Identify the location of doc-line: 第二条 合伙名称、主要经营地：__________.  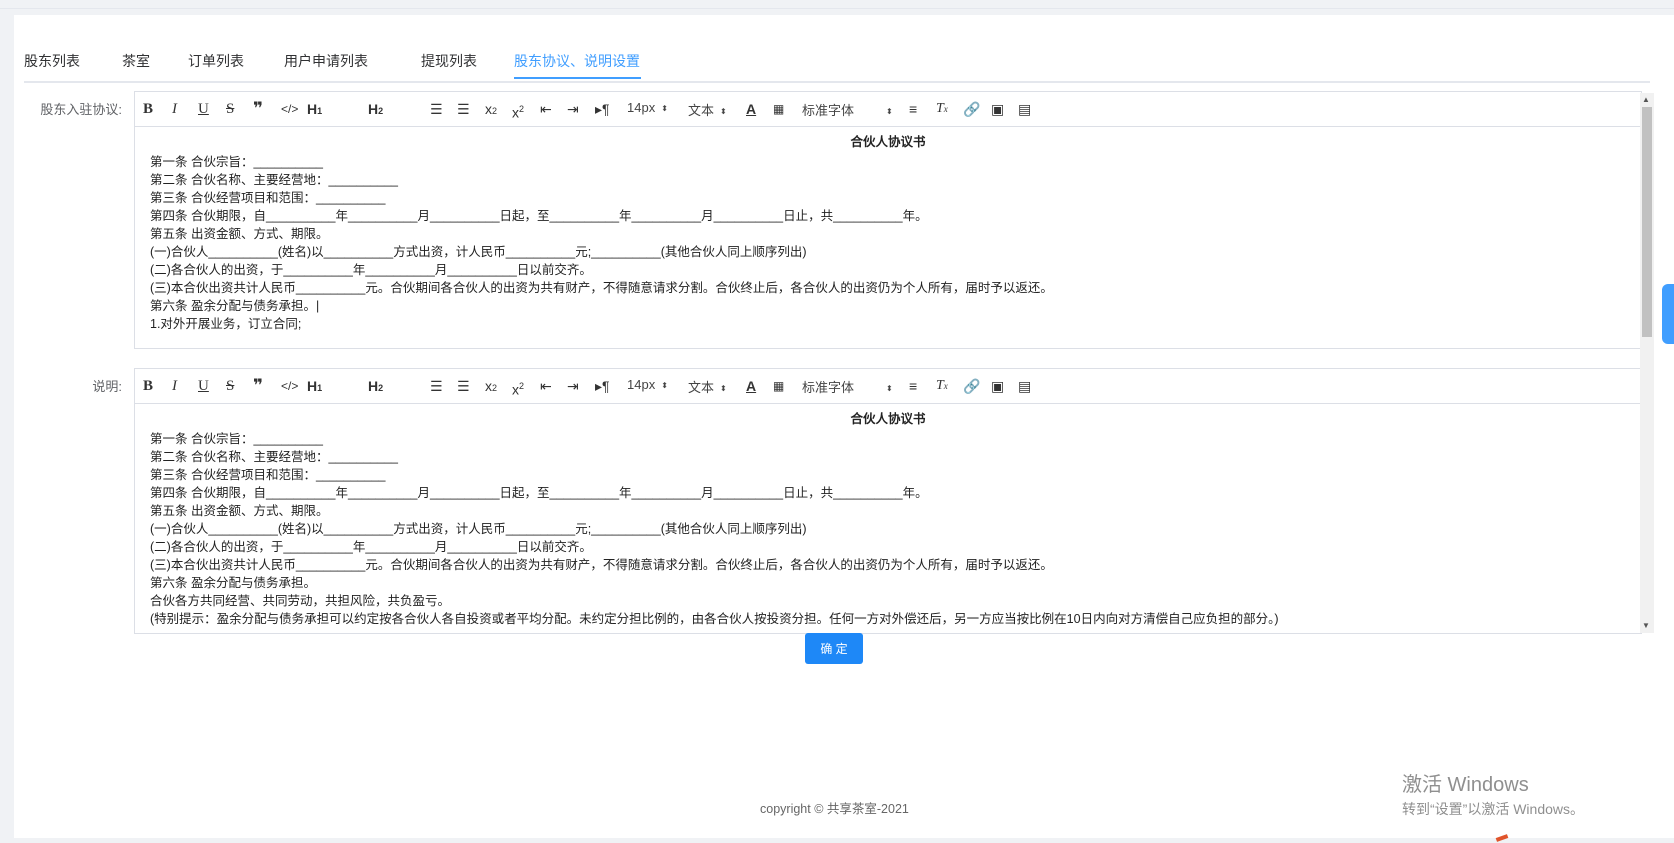
(274, 457).